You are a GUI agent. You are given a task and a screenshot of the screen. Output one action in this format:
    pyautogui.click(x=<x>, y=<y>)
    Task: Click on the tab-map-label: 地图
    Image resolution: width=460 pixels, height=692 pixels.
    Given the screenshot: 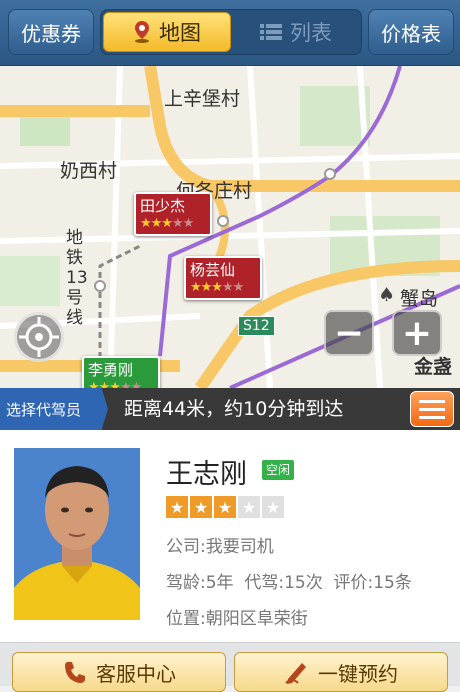 What is the action you would take?
    pyautogui.click(x=180, y=33)
    